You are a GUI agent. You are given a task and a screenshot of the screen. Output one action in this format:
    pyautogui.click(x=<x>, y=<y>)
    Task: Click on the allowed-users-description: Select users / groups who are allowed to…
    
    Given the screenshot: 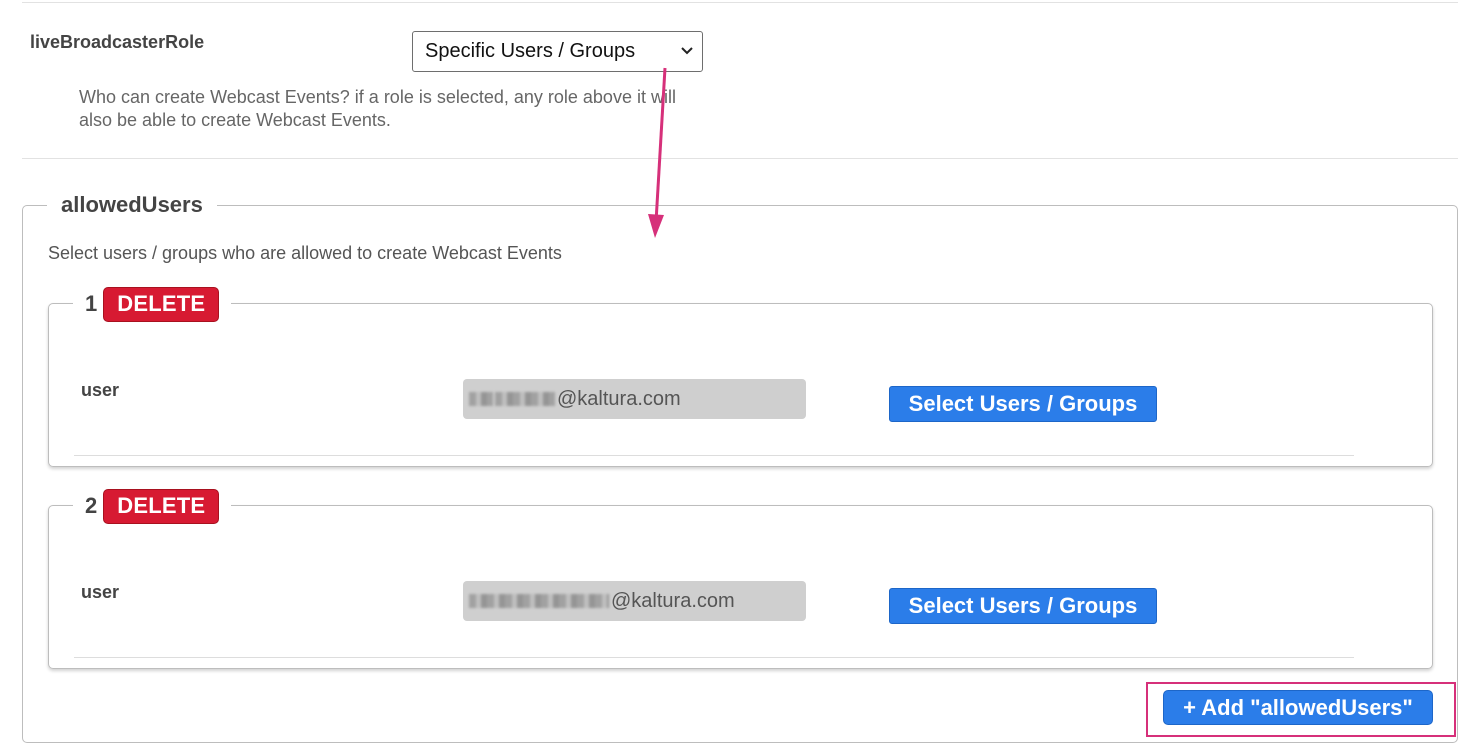 What is the action you would take?
    pyautogui.click(x=305, y=253)
    